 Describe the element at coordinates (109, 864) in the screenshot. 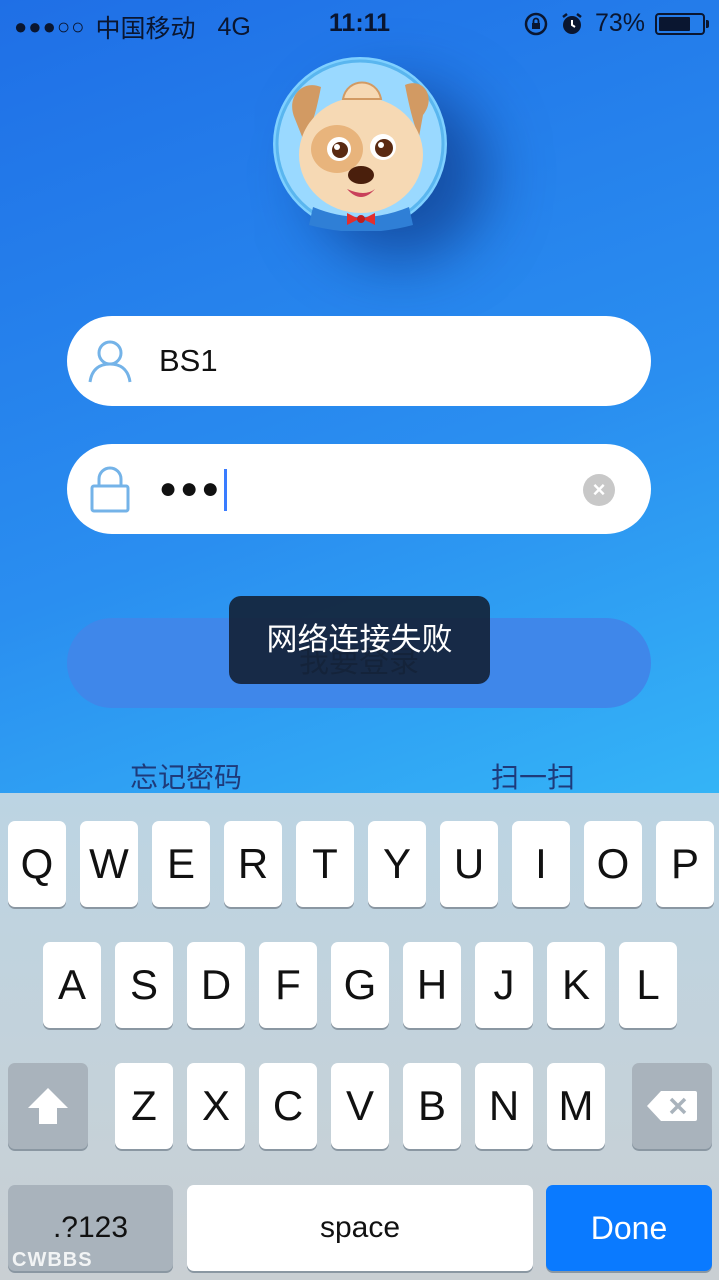

I see `key-w: W` at that location.